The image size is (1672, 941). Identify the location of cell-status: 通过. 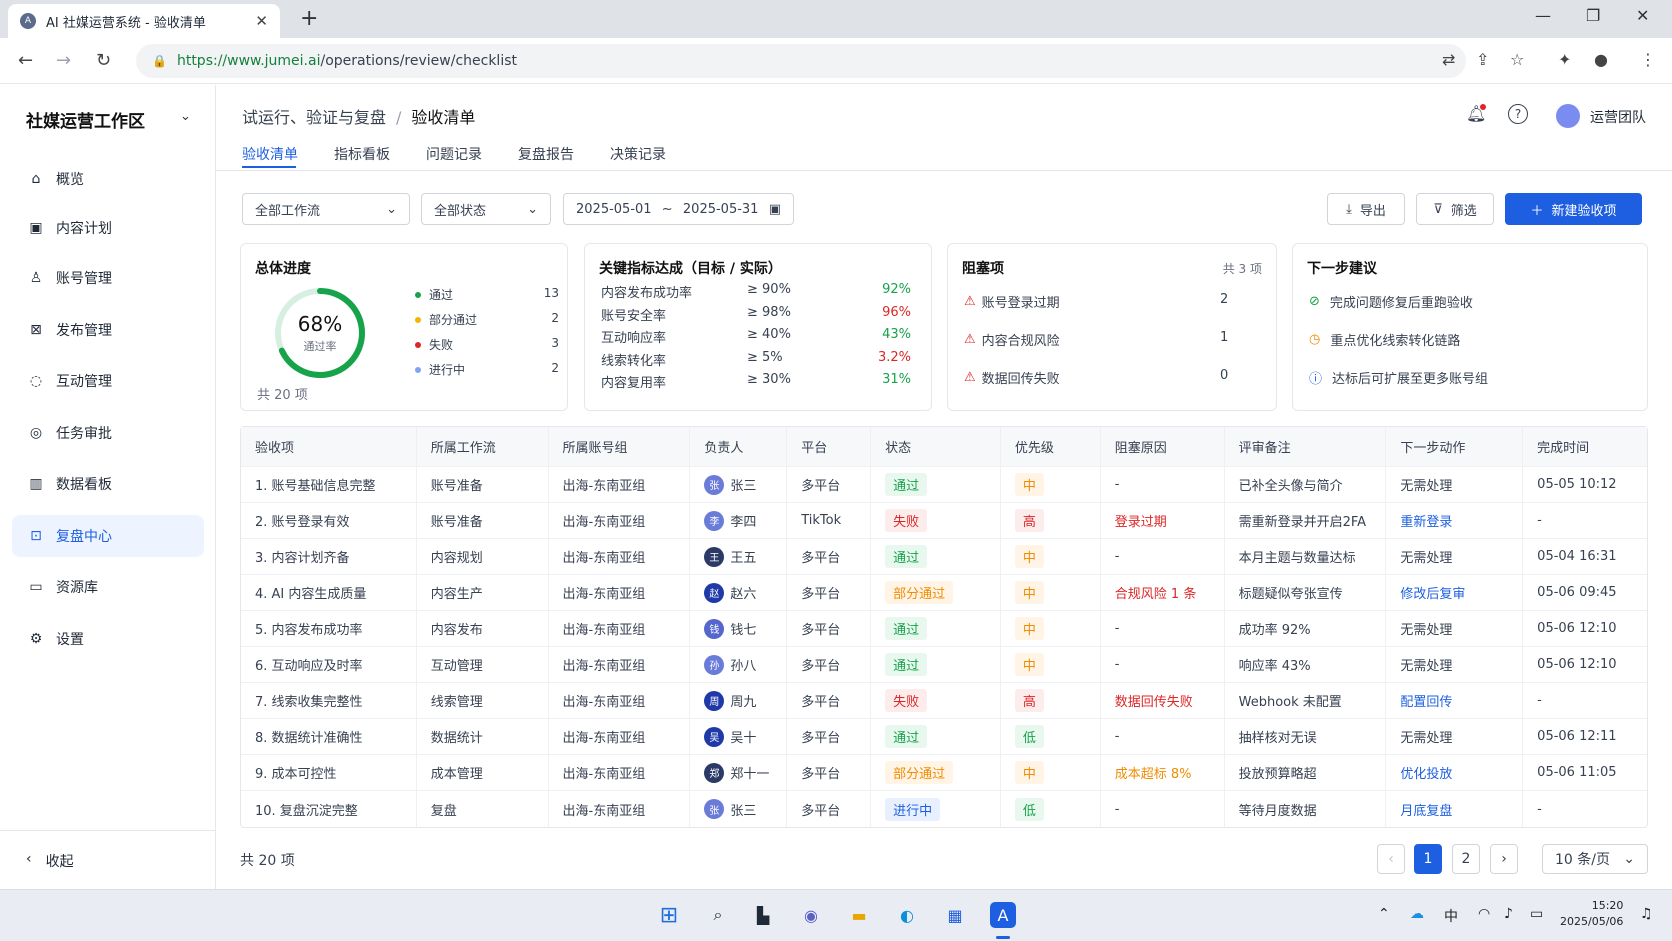
(936, 484).